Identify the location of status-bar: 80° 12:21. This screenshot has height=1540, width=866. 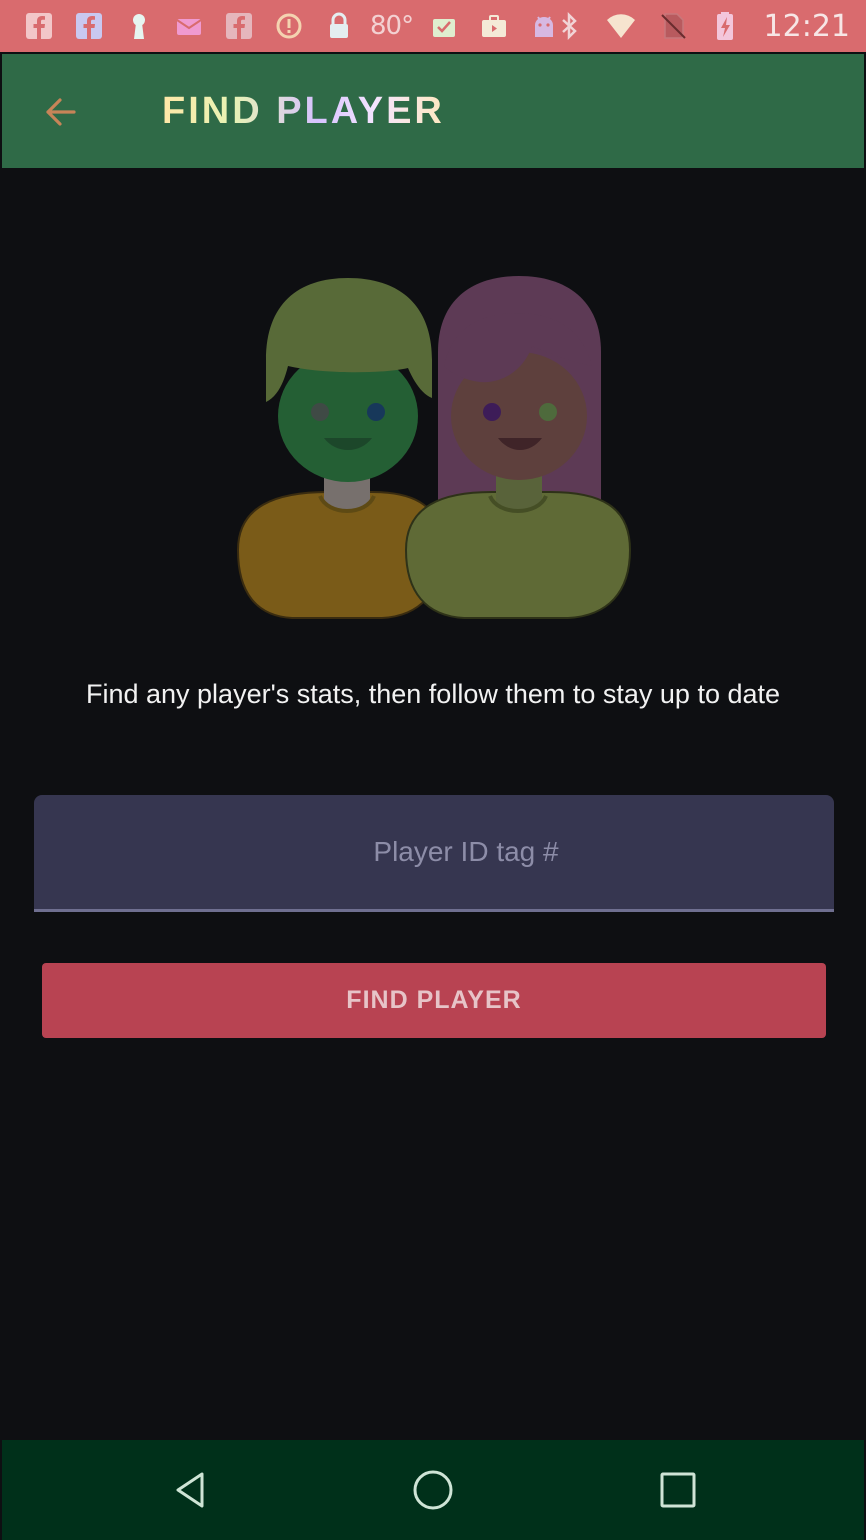
(433, 26).